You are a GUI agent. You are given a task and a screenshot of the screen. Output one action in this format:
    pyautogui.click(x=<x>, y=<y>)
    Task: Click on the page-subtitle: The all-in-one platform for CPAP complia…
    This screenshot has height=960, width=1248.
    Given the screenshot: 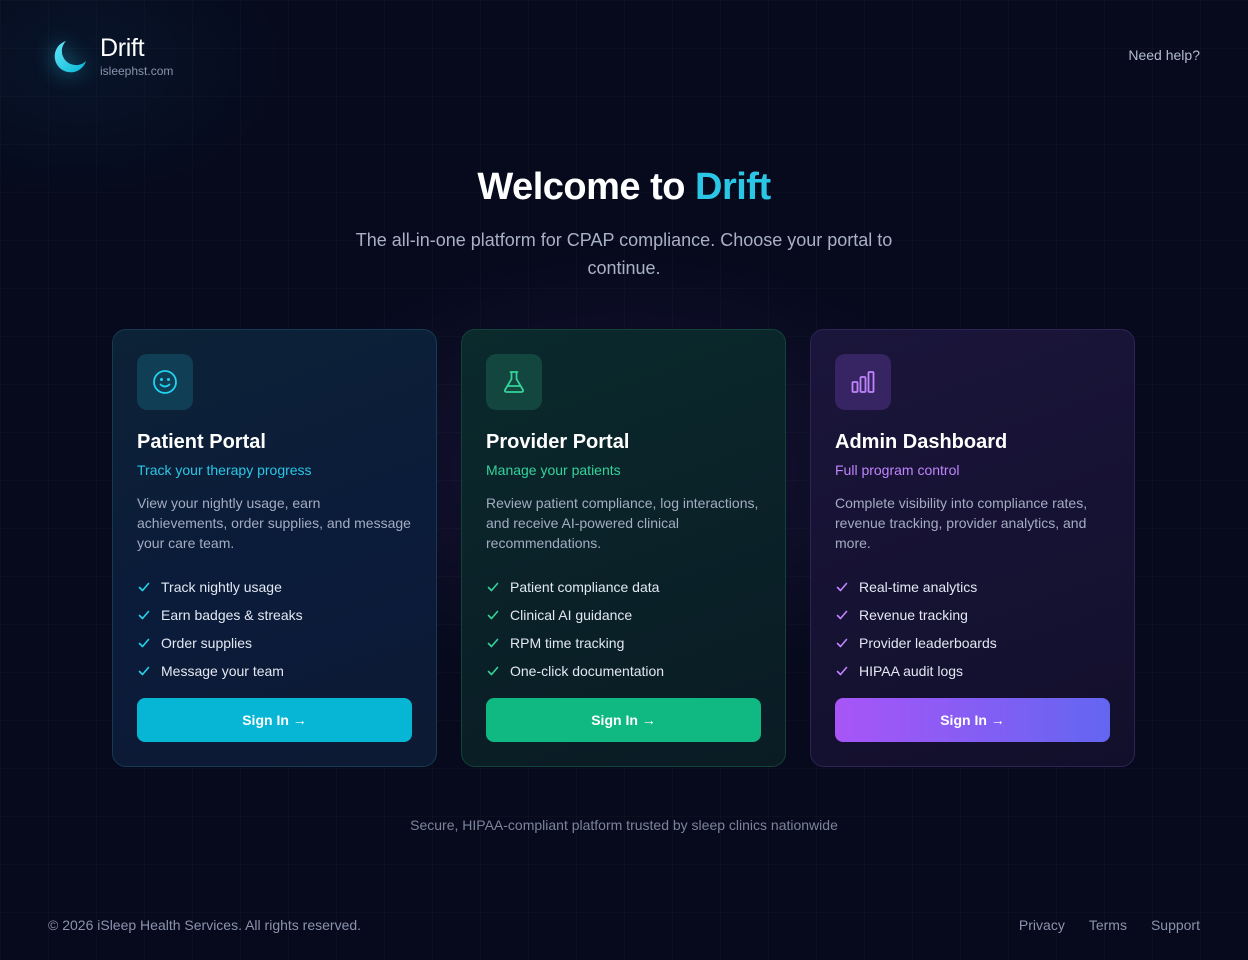 What is the action you would take?
    pyautogui.click(x=624, y=254)
    